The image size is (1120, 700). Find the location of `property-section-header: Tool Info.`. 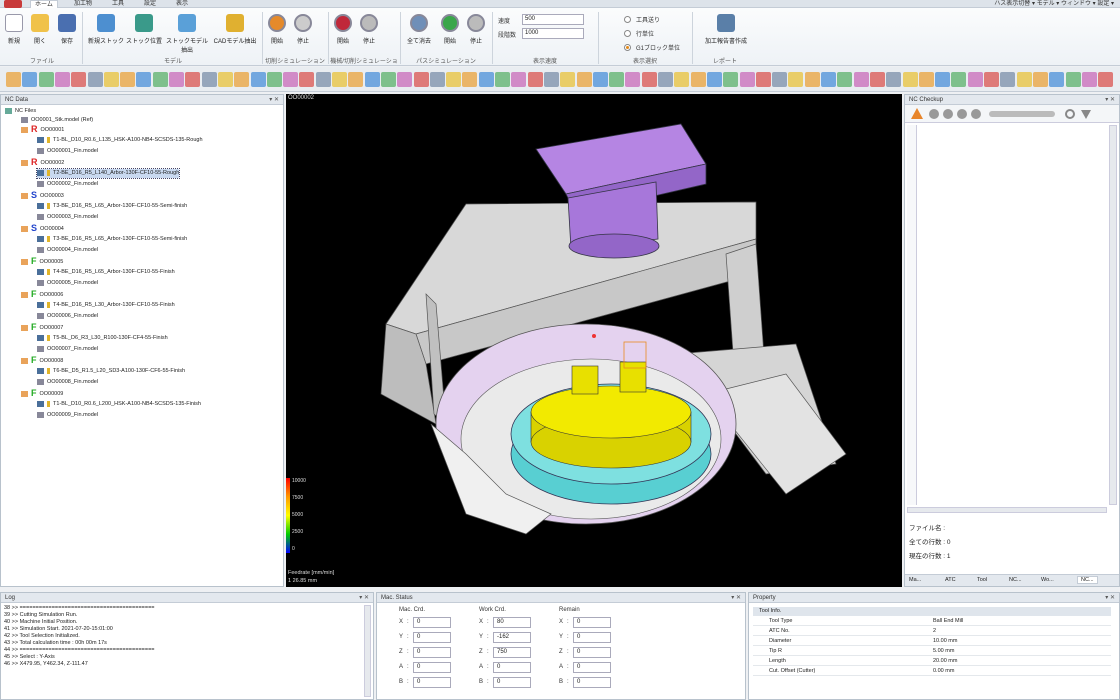

property-section-header: Tool Info. is located at coordinates (932, 611).